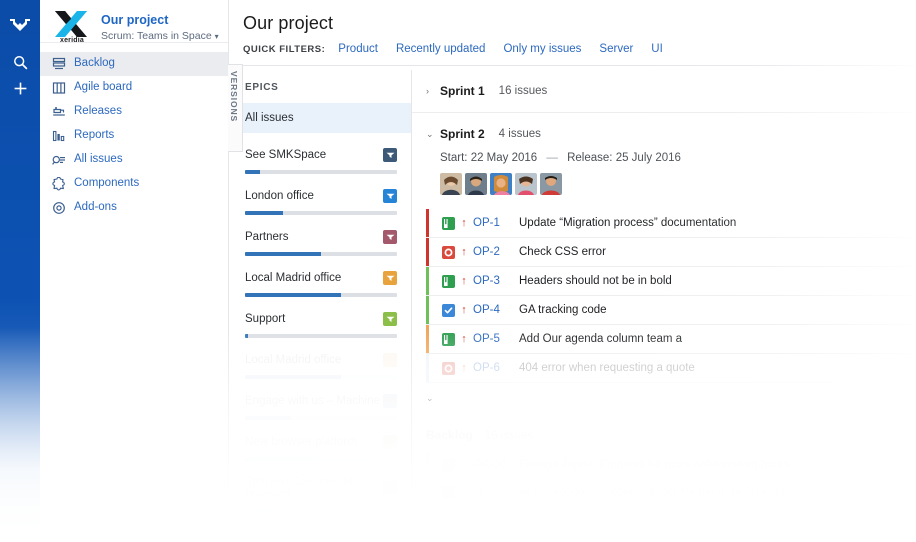 The height and width of the screenshot is (542, 916). Describe the element at coordinates (595, 281) in the screenshot. I see `issue-summary: Headers should not be in bold` at that location.